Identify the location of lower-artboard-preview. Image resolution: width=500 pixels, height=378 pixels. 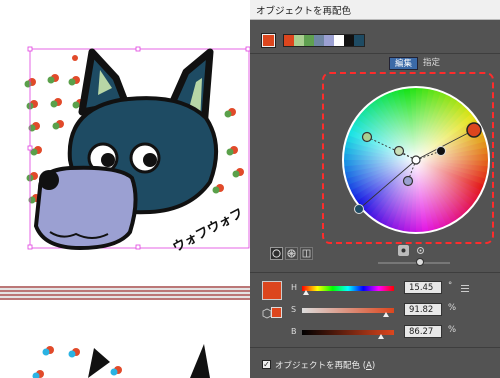
(121, 361).